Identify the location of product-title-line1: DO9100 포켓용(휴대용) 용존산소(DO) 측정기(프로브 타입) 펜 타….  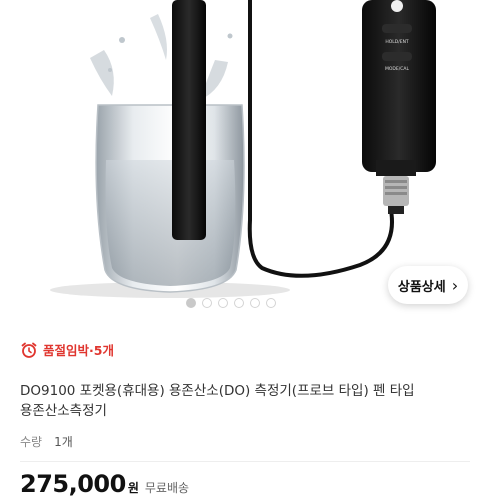
(217, 391).